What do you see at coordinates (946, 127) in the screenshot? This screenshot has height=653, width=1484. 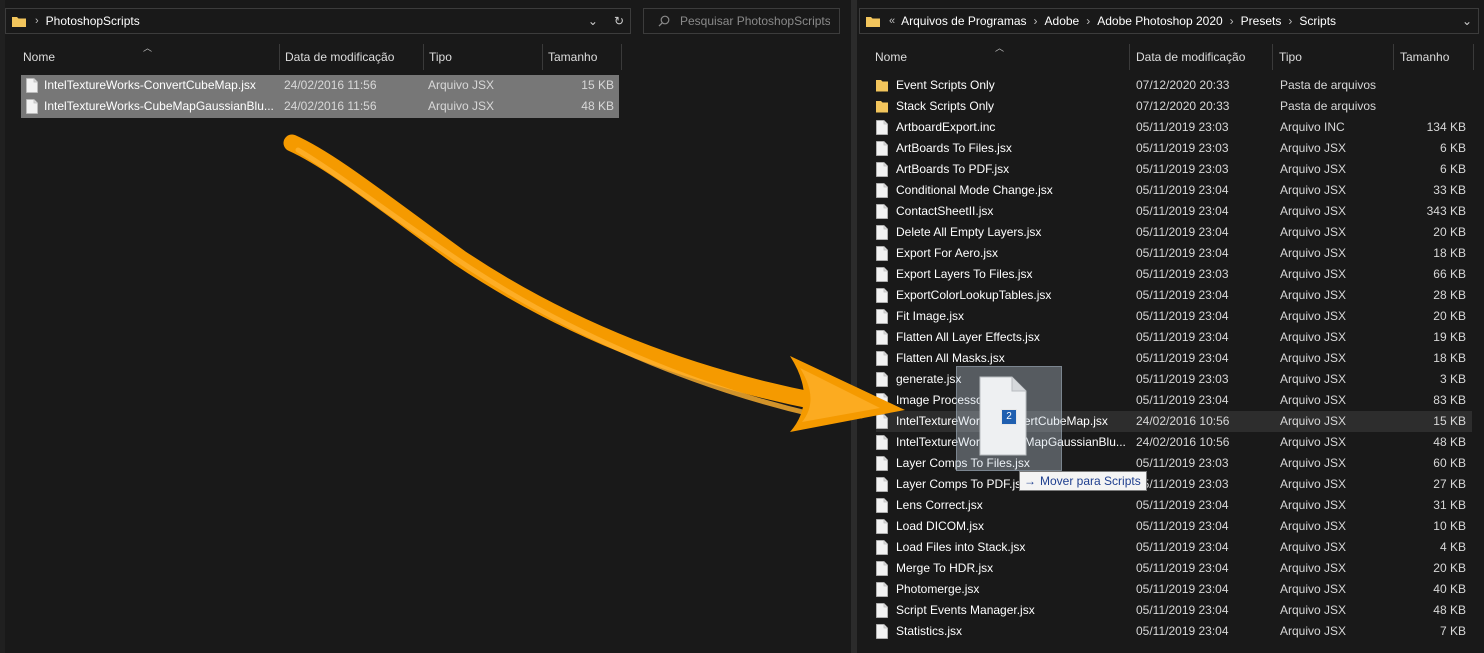 I see `file-name: ArtboardExport.inc` at bounding box center [946, 127].